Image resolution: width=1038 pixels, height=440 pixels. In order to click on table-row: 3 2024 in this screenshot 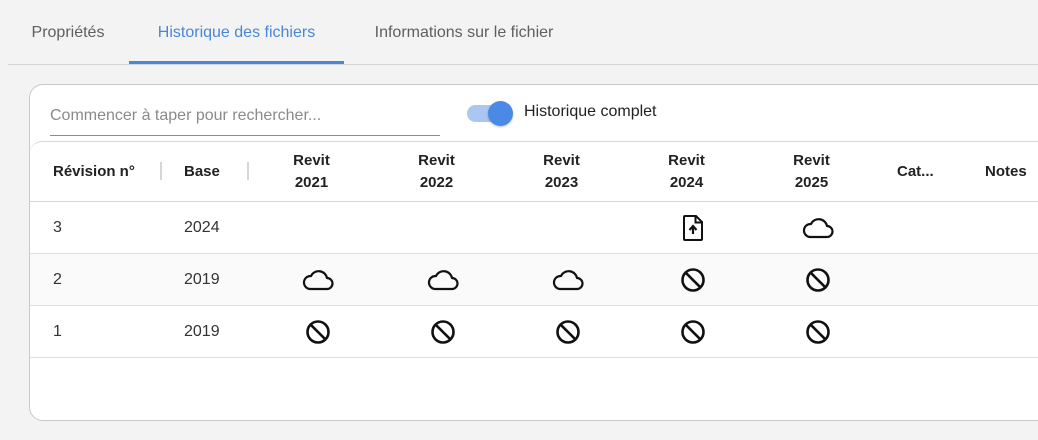, I will do `click(534, 228)`.